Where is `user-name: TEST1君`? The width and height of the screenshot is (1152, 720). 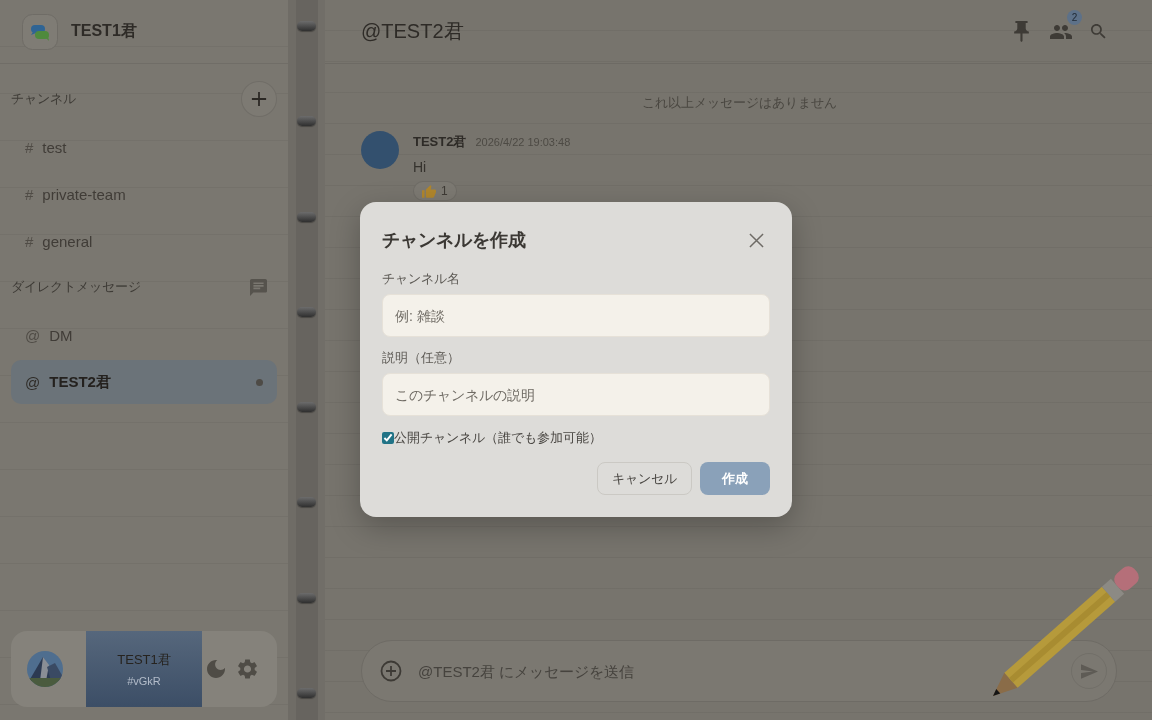 user-name: TEST1君 is located at coordinates (144, 659).